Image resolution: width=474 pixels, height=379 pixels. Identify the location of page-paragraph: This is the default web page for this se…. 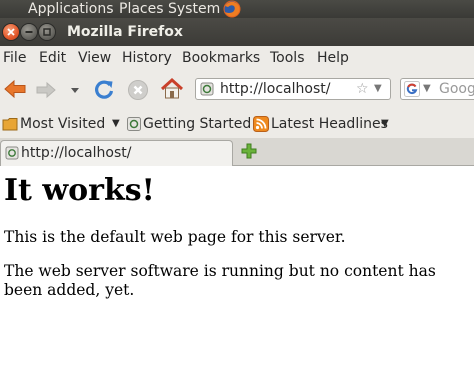
(175, 237).